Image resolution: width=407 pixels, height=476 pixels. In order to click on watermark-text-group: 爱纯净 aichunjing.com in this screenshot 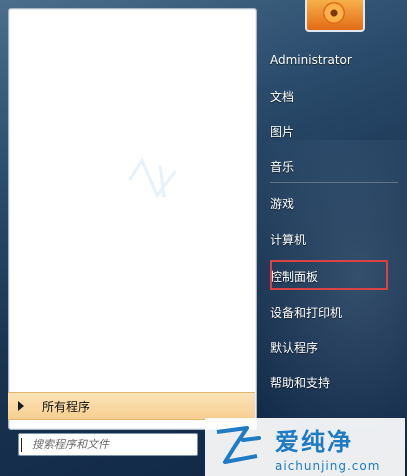, I will do `click(327, 447)`.